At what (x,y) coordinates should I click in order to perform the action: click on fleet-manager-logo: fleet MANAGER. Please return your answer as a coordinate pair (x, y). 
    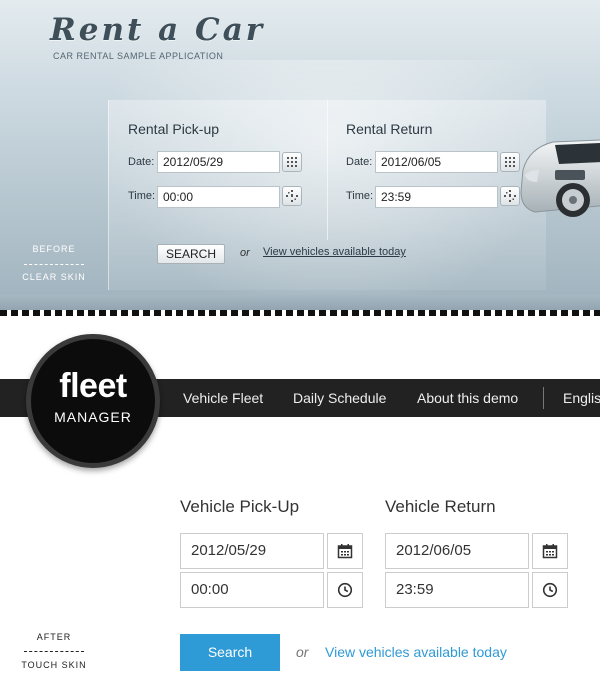
    Looking at the image, I should click on (93, 401).